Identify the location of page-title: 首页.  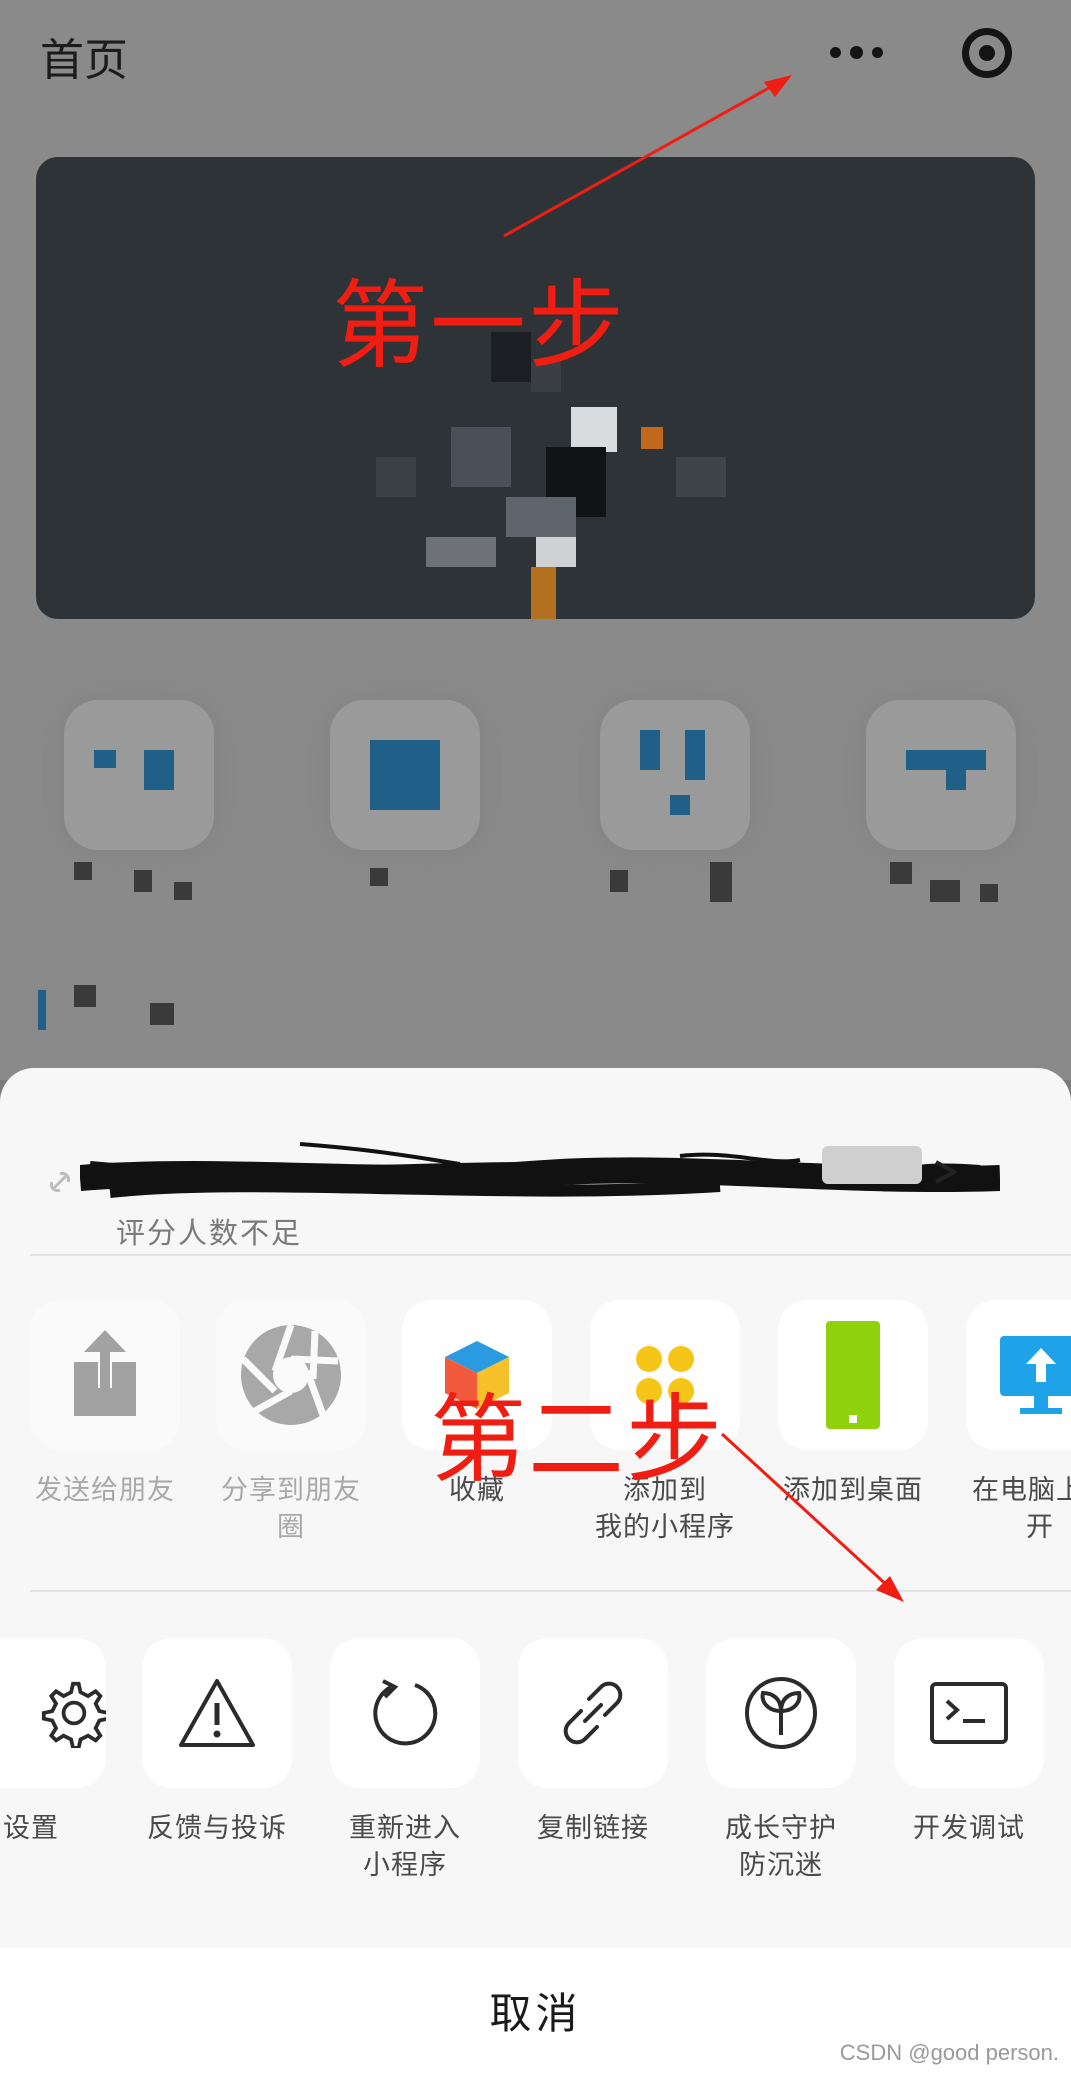
(84, 60).